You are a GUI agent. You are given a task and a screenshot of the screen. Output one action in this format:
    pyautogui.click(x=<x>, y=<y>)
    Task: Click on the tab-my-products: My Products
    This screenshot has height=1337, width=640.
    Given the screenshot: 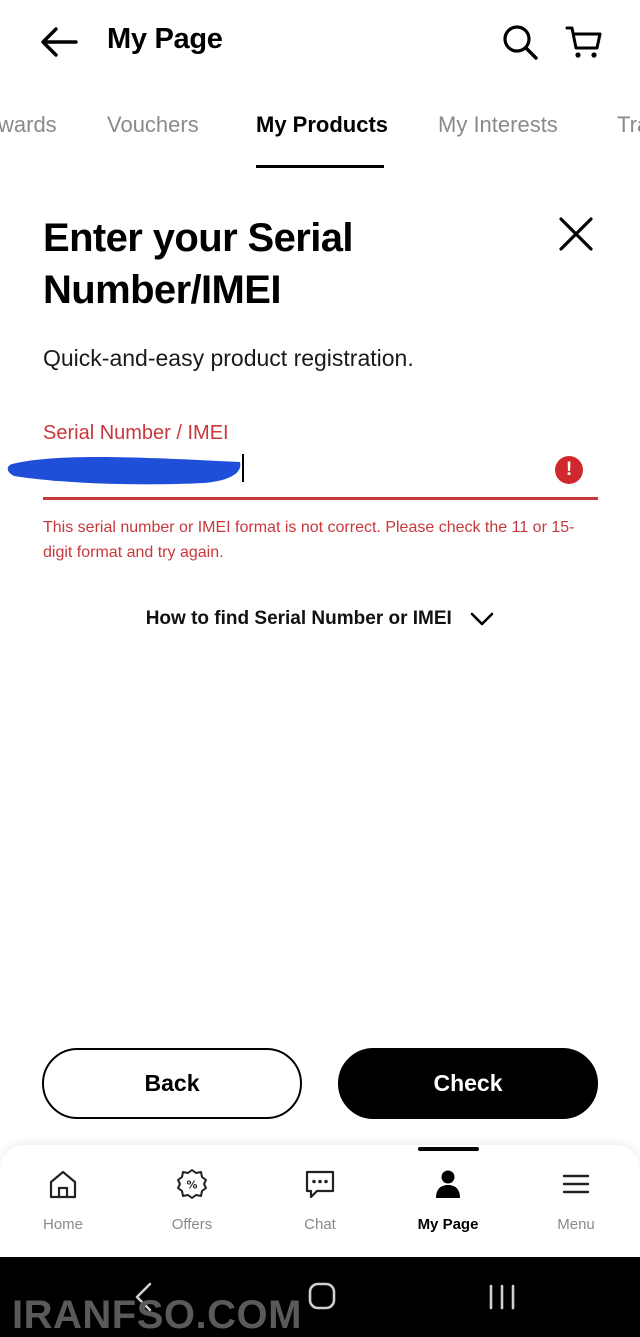 What is the action you would take?
    pyautogui.click(x=322, y=125)
    